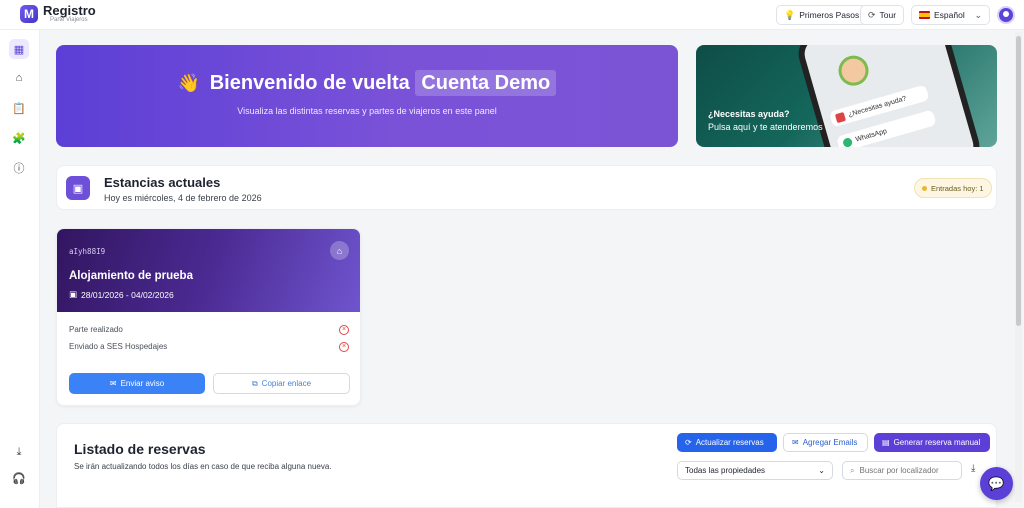 The image size is (1024, 508). I want to click on primeros-pasos-label: Primeros Pasos, so click(829, 15).